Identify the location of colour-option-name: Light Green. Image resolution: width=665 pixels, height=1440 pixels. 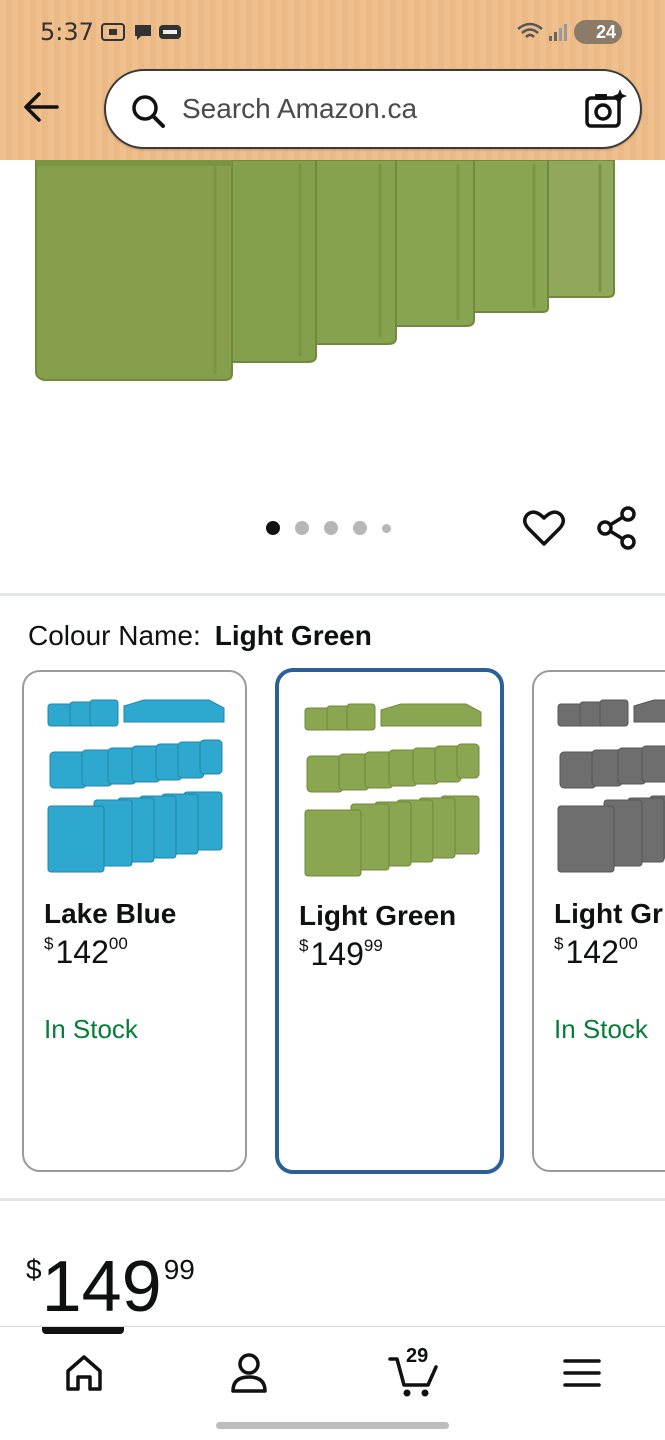
(378, 915).